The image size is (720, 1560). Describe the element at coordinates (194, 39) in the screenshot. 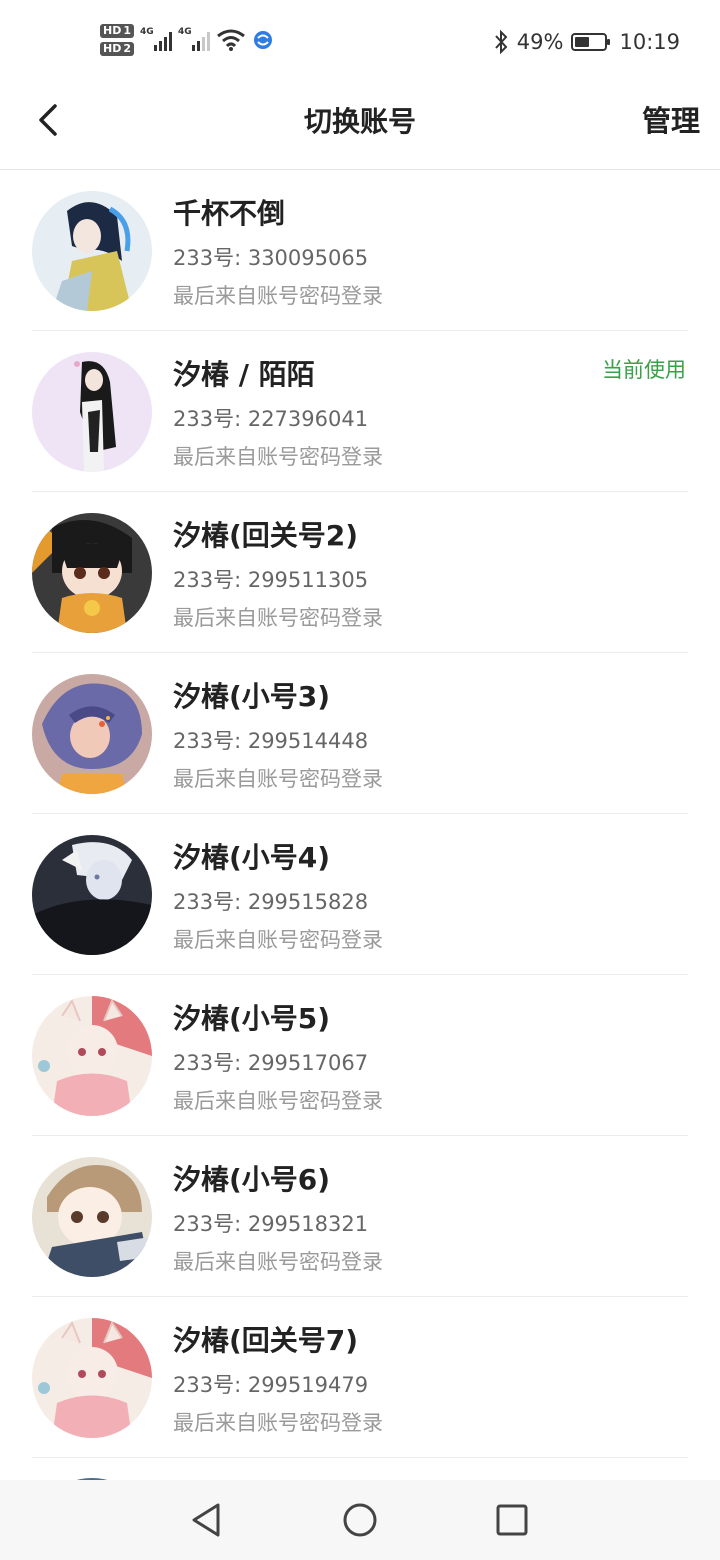

I see `signal-icon-2: 4G` at that location.